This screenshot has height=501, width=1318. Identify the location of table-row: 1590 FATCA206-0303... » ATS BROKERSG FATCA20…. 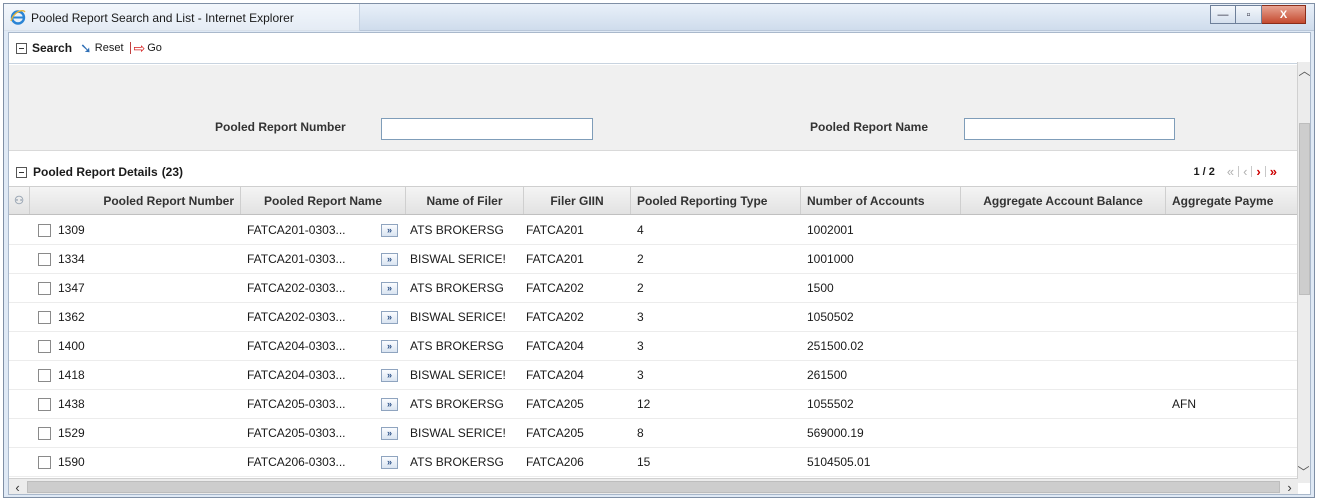
(653, 462).